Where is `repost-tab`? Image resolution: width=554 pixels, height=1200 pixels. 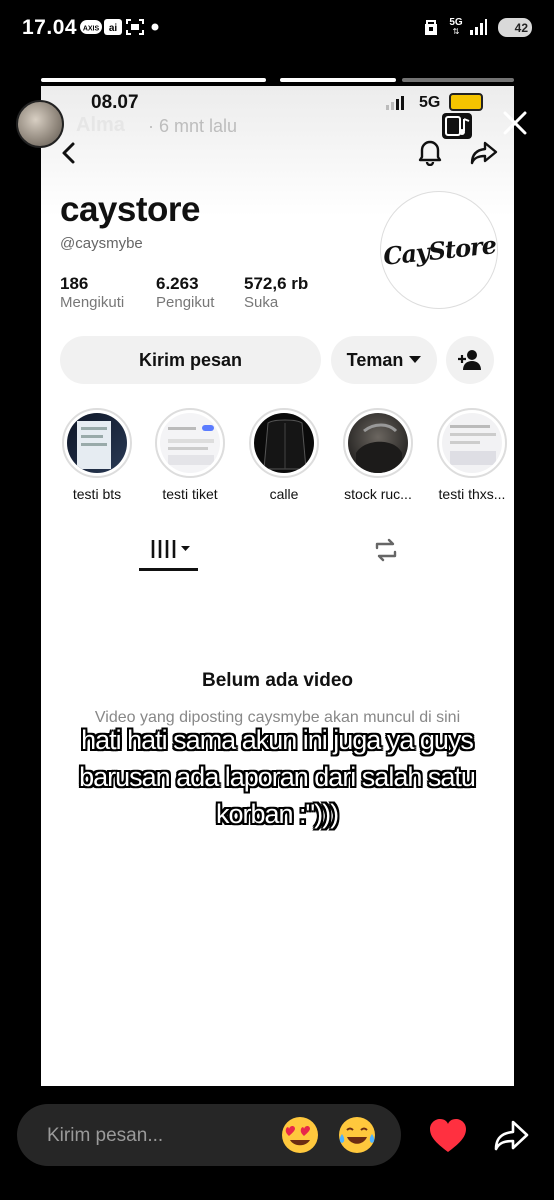
repost-tab is located at coordinates (386, 550).